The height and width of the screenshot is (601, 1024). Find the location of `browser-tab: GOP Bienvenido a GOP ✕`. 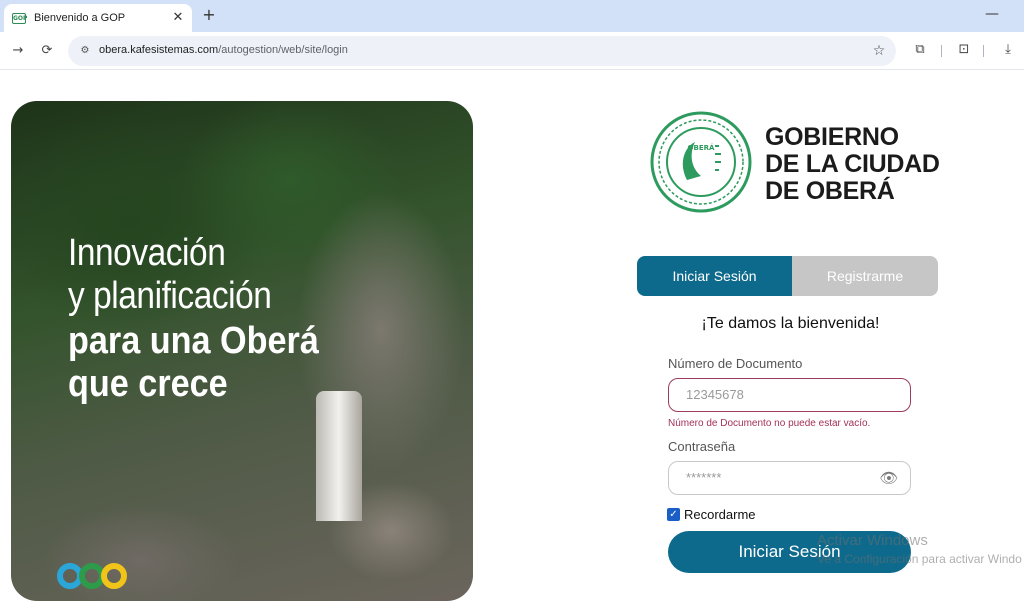

browser-tab: GOP Bienvenido a GOP ✕ is located at coordinates (98, 18).